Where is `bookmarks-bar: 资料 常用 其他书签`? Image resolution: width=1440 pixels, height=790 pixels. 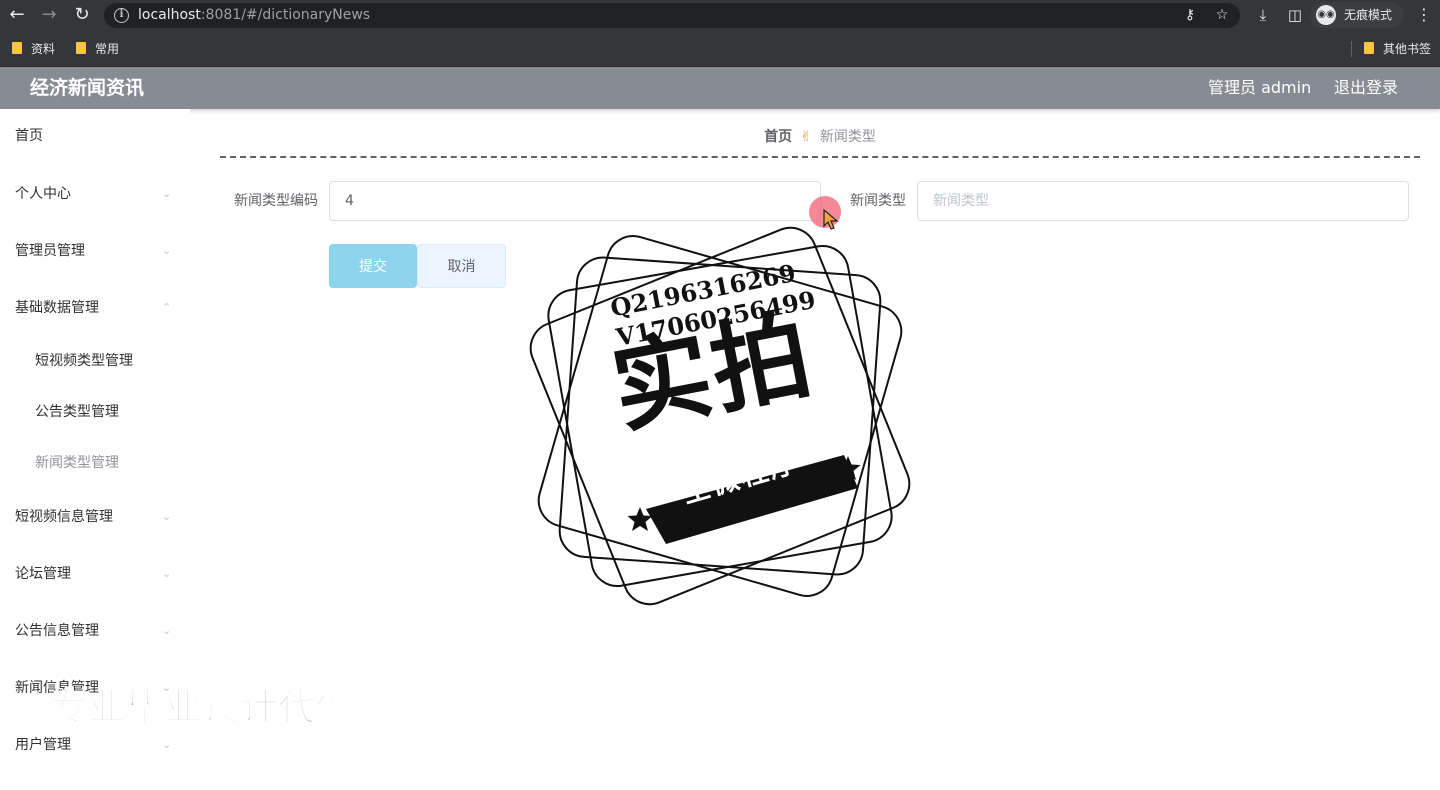 bookmarks-bar: 资料 常用 其他书签 is located at coordinates (720, 49).